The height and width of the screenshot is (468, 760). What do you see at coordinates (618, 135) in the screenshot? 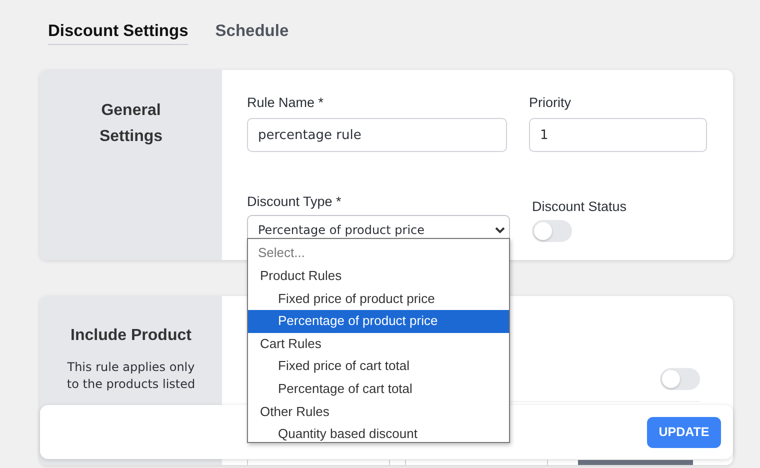
I see `input-field: 1` at bounding box center [618, 135].